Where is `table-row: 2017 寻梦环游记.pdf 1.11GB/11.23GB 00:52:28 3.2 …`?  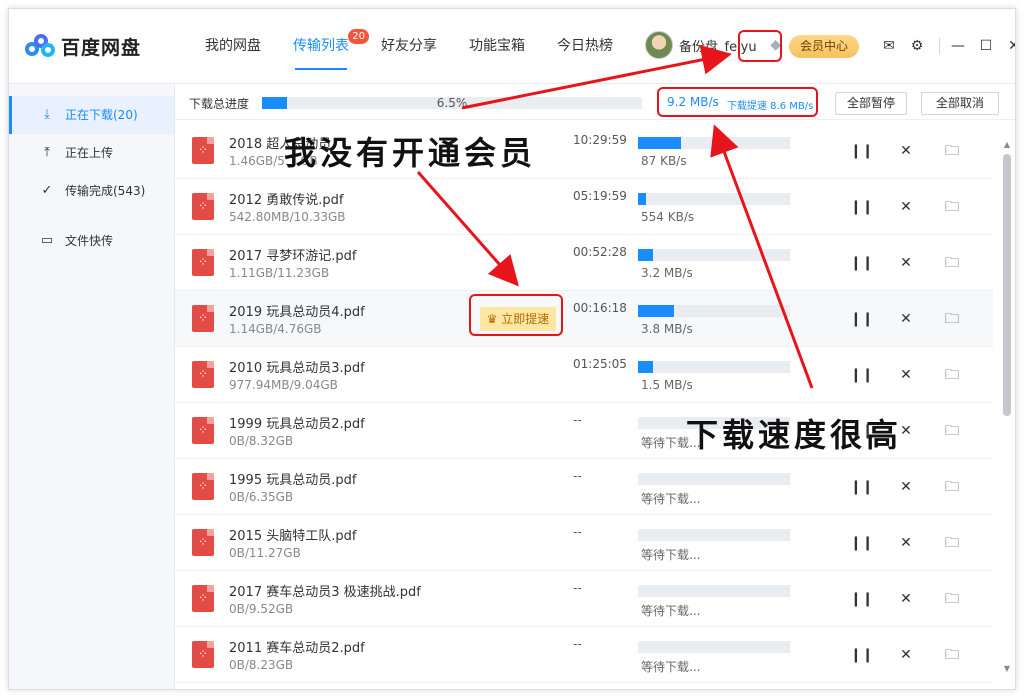 table-row: 2017 寻梦环游记.pdf 1.11GB/11.23GB 00:52:28 3.2 … is located at coordinates (584, 263).